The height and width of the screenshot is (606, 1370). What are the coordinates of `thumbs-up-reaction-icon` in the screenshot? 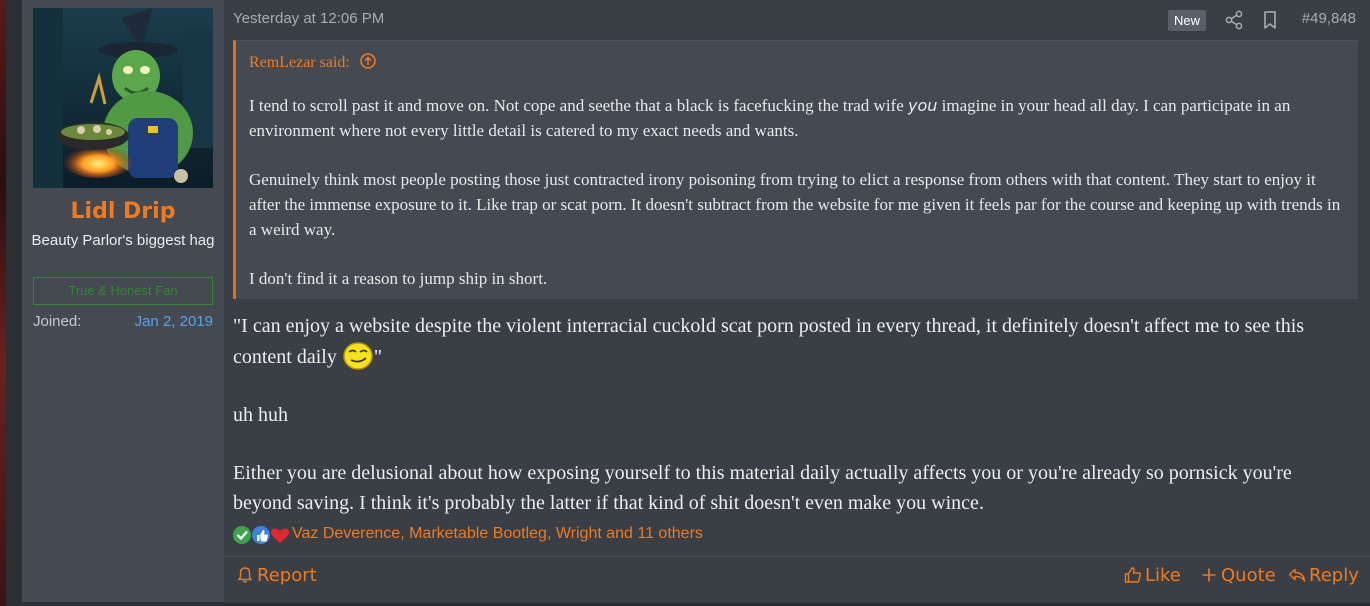 It's located at (261, 535).